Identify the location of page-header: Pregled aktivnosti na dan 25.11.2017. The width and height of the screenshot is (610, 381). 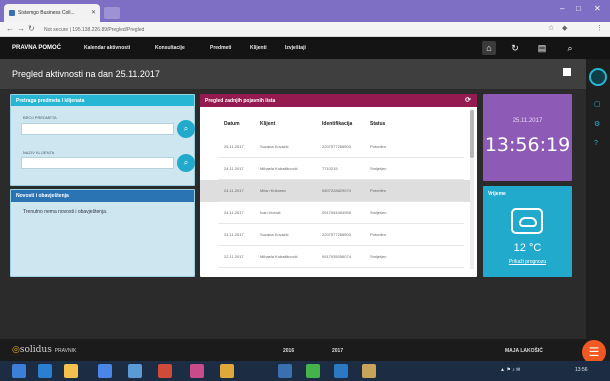
(293, 74).